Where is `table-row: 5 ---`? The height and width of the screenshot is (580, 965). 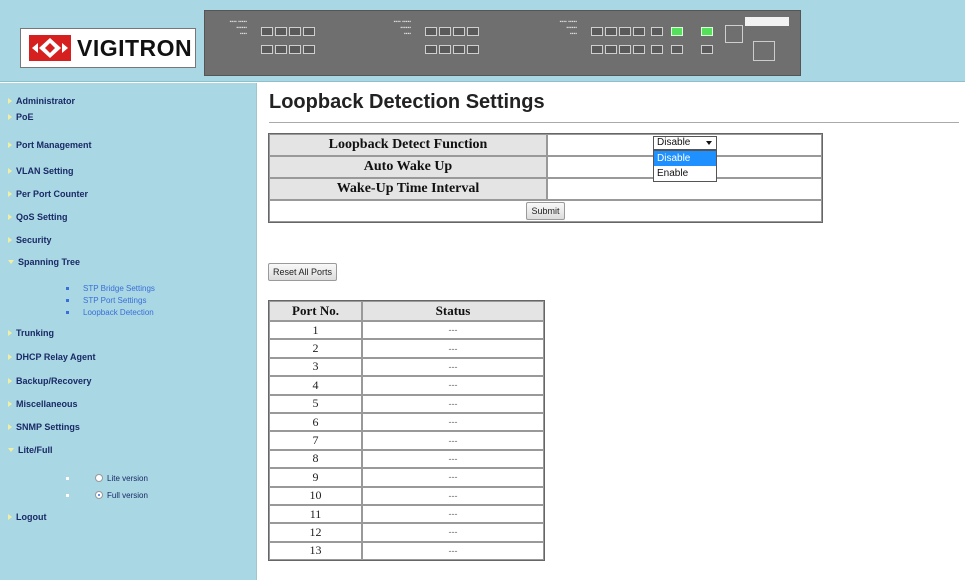
table-row: 5 --- is located at coordinates (406, 403).